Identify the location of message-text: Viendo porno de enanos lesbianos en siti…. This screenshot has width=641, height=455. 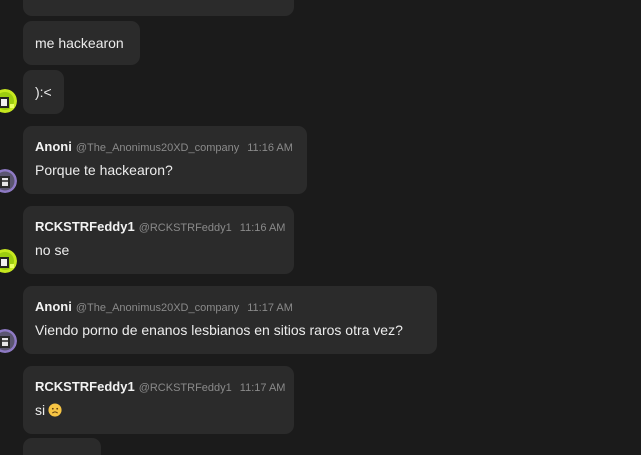
(219, 330).